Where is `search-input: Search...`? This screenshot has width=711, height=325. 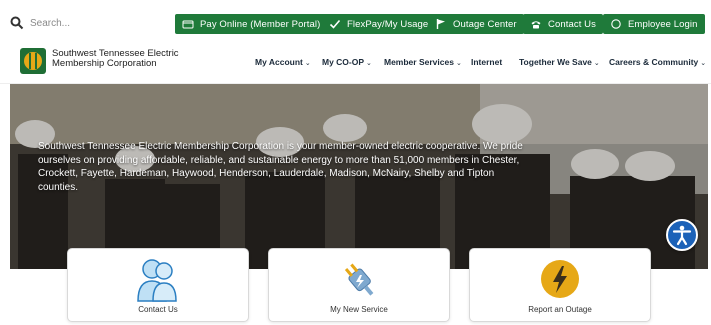
search-input: Search... is located at coordinates (50, 23).